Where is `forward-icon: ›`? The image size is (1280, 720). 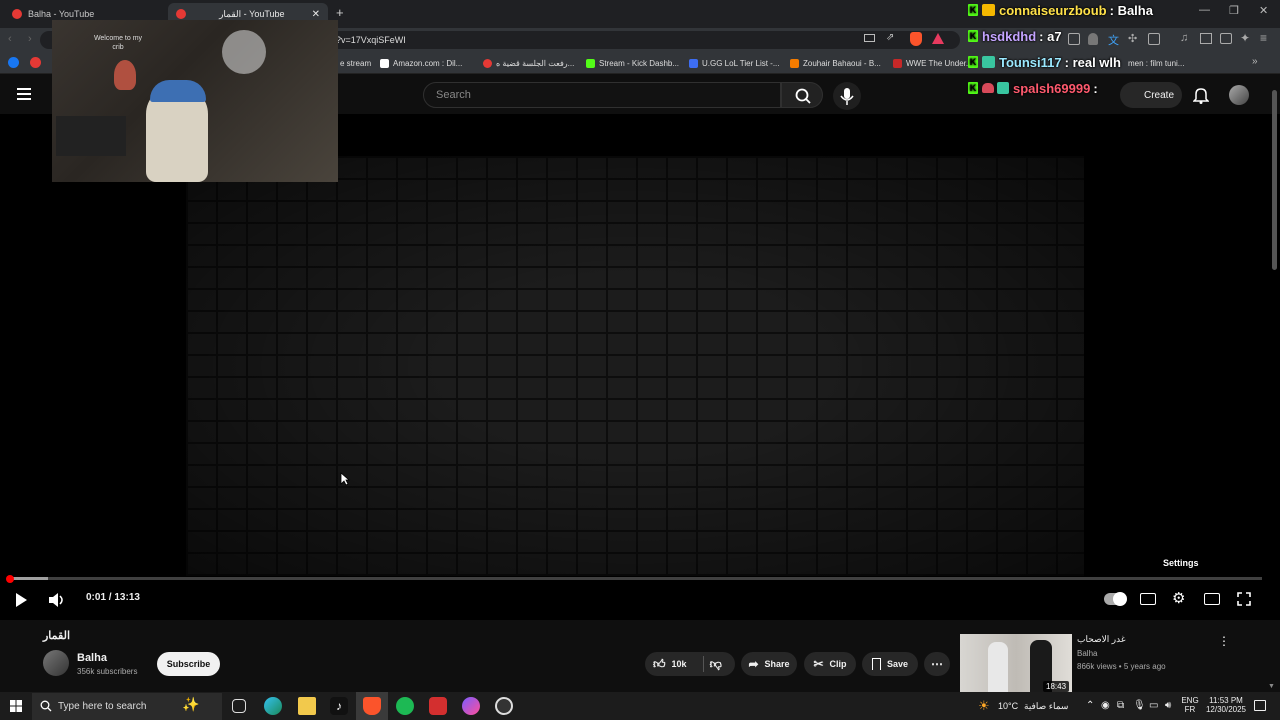
forward-icon: › is located at coordinates (30, 39).